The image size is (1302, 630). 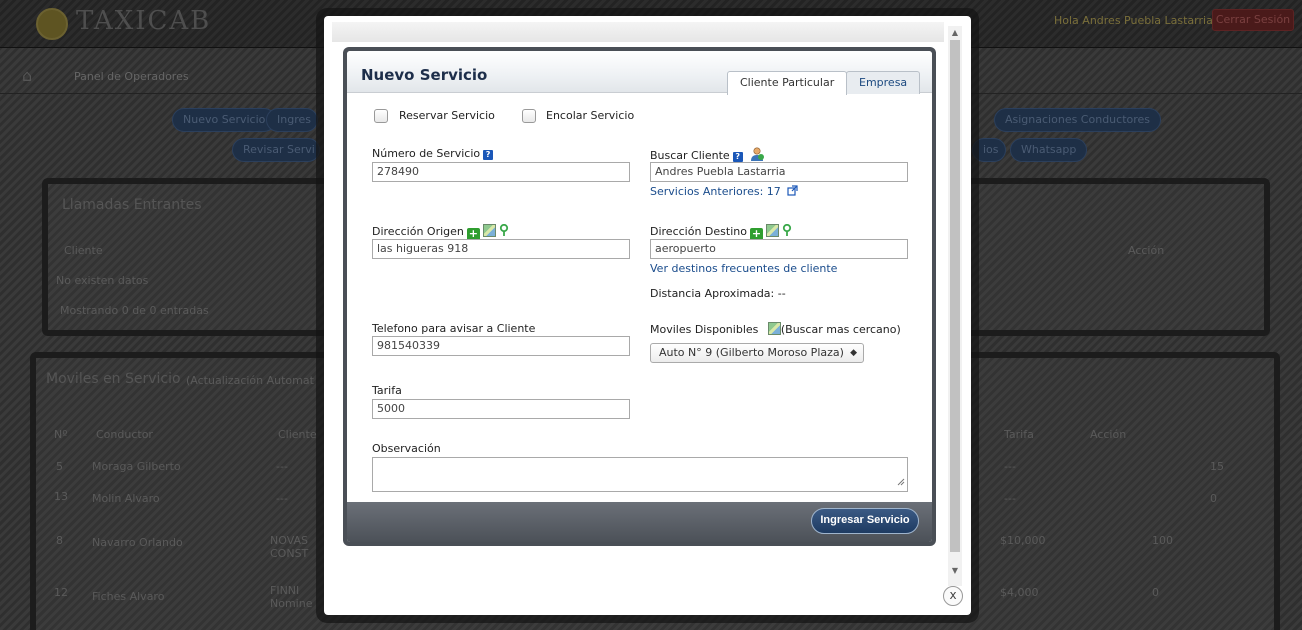 I want to click on search-client-input: Andres Puebla Lastarria, so click(x=779, y=172).